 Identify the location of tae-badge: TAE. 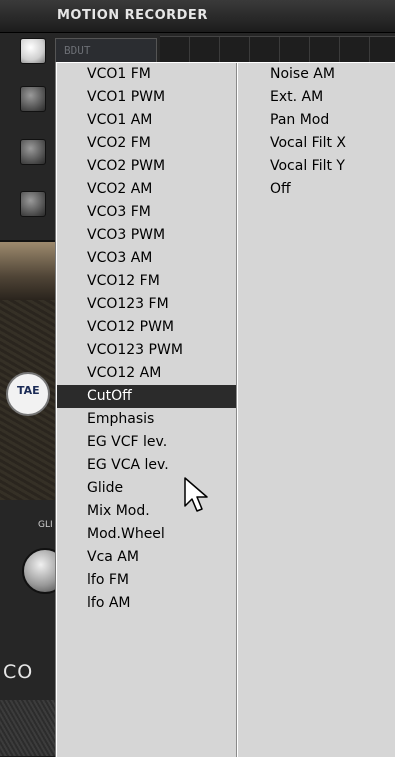
(28, 394).